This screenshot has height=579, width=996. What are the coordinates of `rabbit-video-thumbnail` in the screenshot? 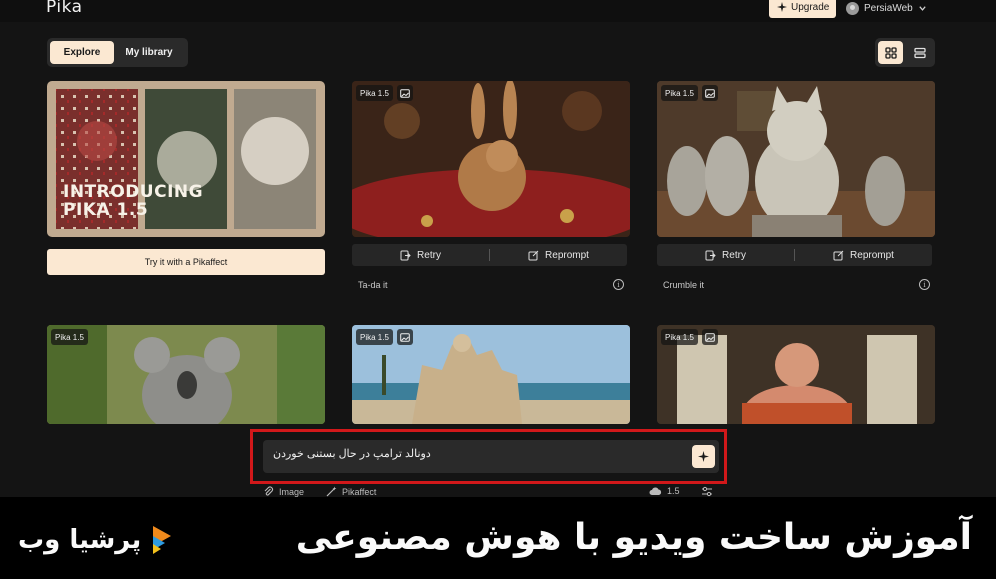 It's located at (491, 159).